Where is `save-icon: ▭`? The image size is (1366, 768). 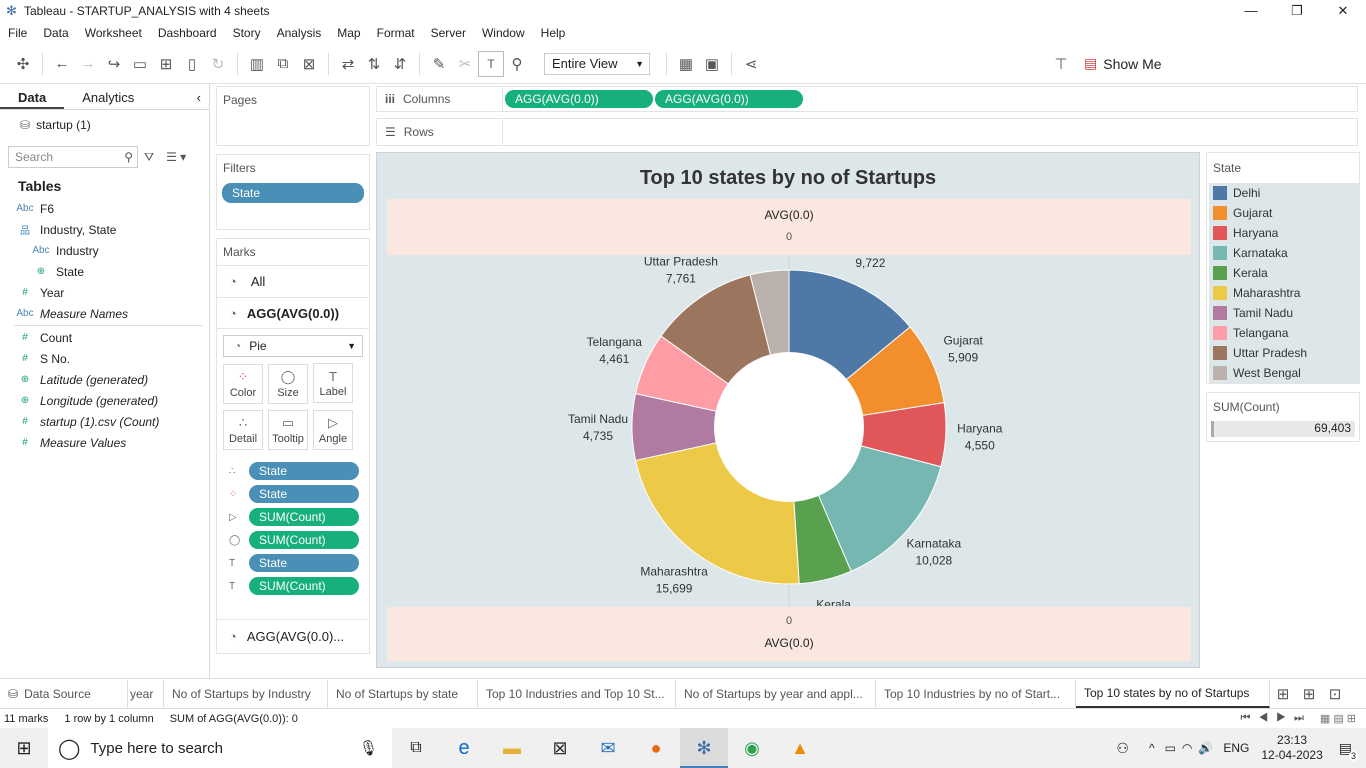 save-icon: ▭ is located at coordinates (140, 64).